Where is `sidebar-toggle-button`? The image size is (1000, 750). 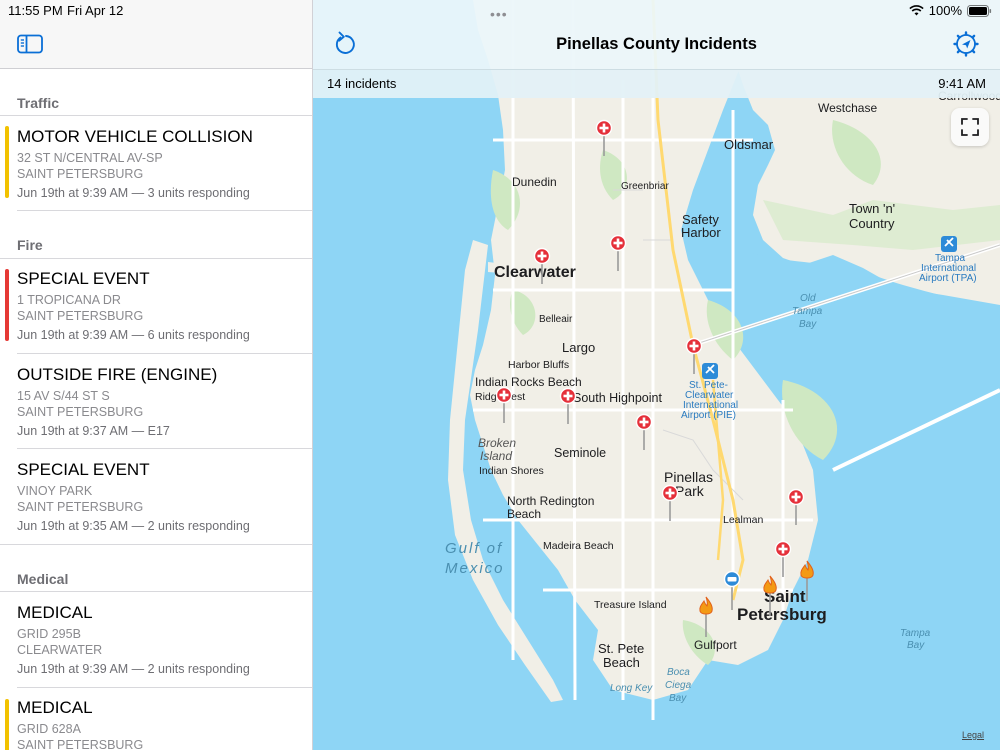
sidebar-toggle-button is located at coordinates (30, 44).